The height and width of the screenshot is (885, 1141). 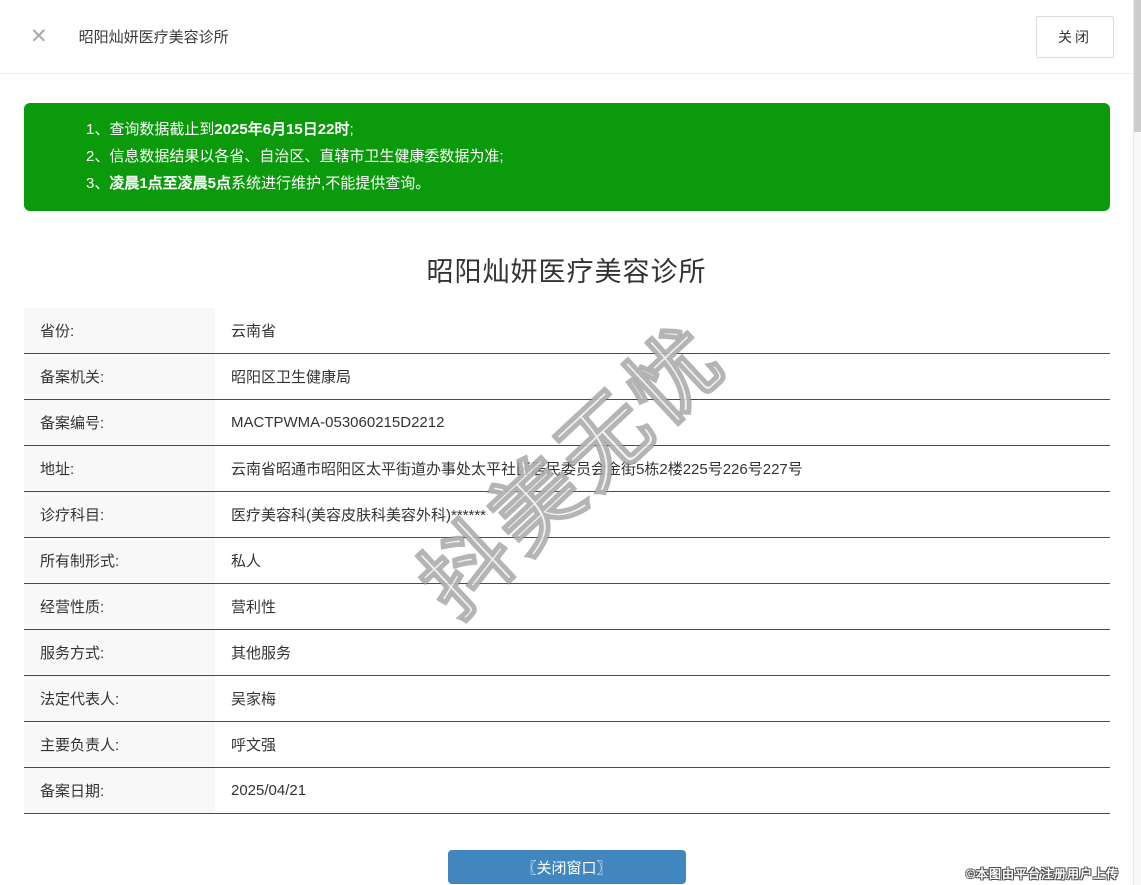 What do you see at coordinates (567, 653) in the screenshot?
I see `table-row: 服务方式: 其他服务` at bounding box center [567, 653].